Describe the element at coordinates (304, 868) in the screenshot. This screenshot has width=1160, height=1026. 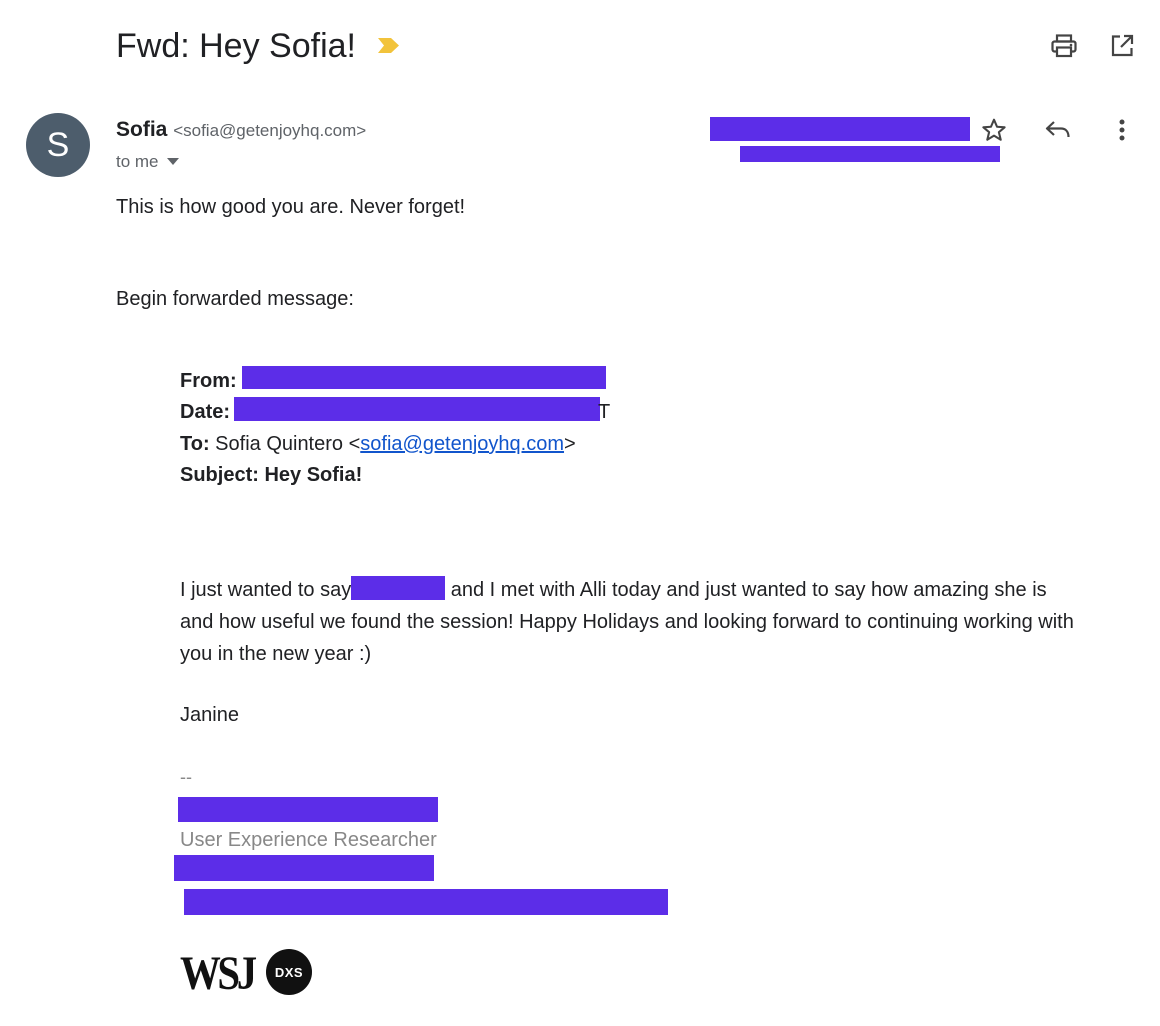
I see `redacted-signature-email` at that location.